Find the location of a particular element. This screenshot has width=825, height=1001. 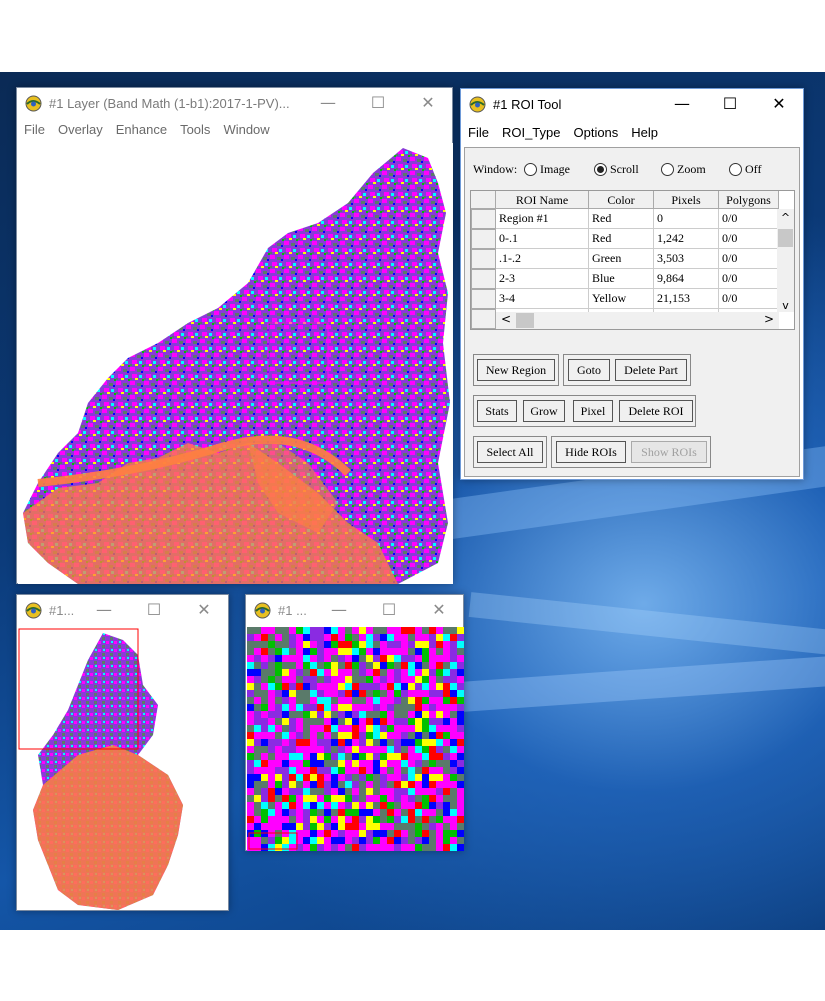

select-all-group: Select All is located at coordinates (510, 452).